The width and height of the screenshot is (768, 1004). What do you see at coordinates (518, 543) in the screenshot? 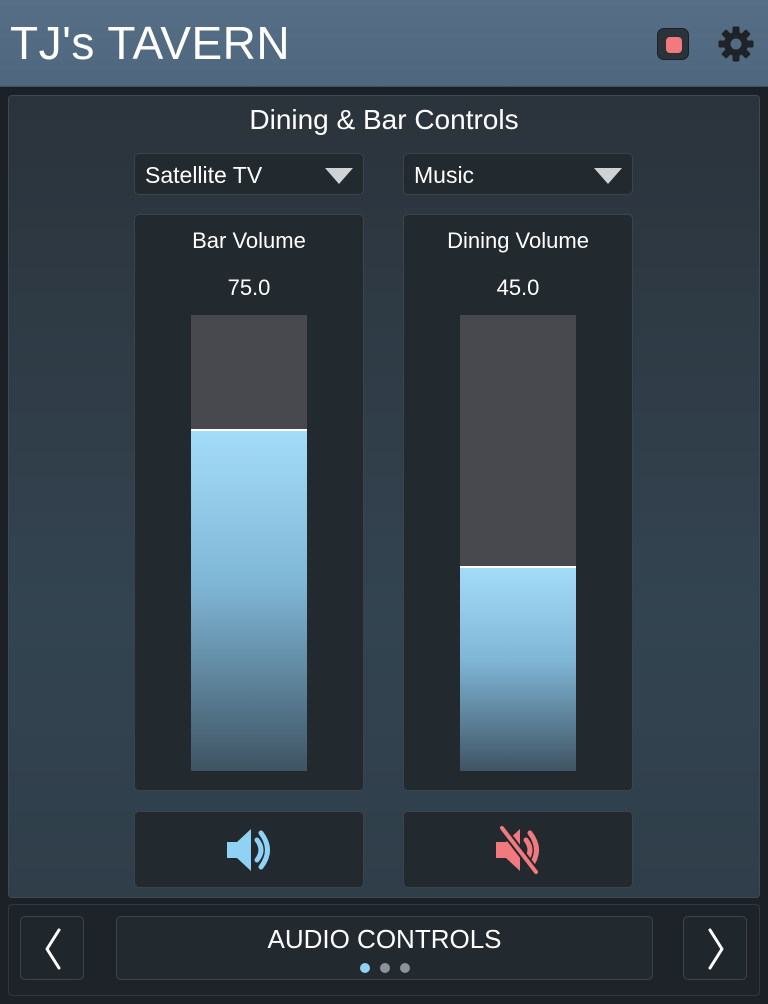
I see `dining-volume-slider` at bounding box center [518, 543].